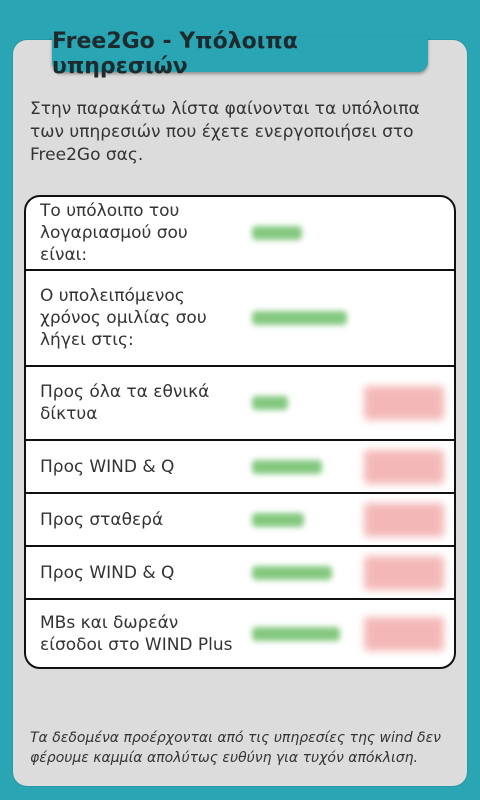 This screenshot has height=800, width=480. I want to click on table-row: Το υπόλοιπο του λογαριασμού σου είναι:, so click(240, 234).